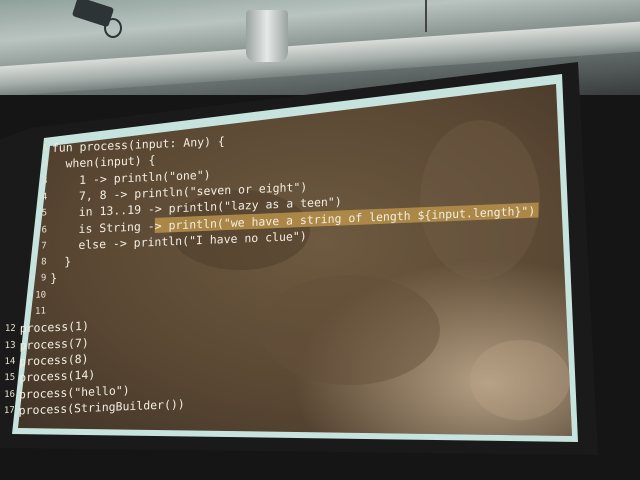 This screenshot has height=480, width=640. What do you see at coordinates (44, 213) in the screenshot?
I see `line-number: 5` at bounding box center [44, 213].